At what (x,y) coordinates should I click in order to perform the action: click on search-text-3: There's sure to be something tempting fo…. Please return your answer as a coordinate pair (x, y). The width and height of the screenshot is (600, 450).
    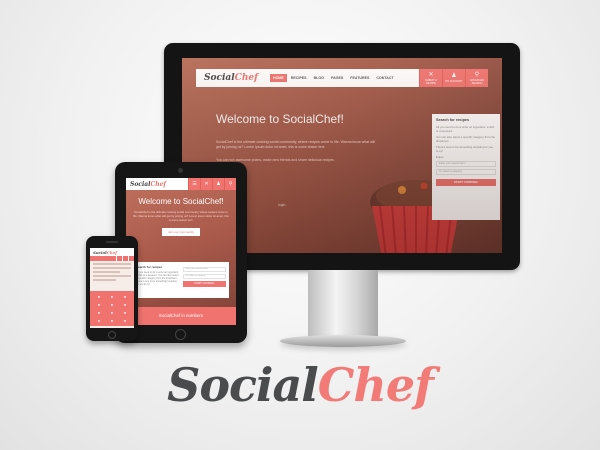
    Looking at the image, I should click on (464, 149).